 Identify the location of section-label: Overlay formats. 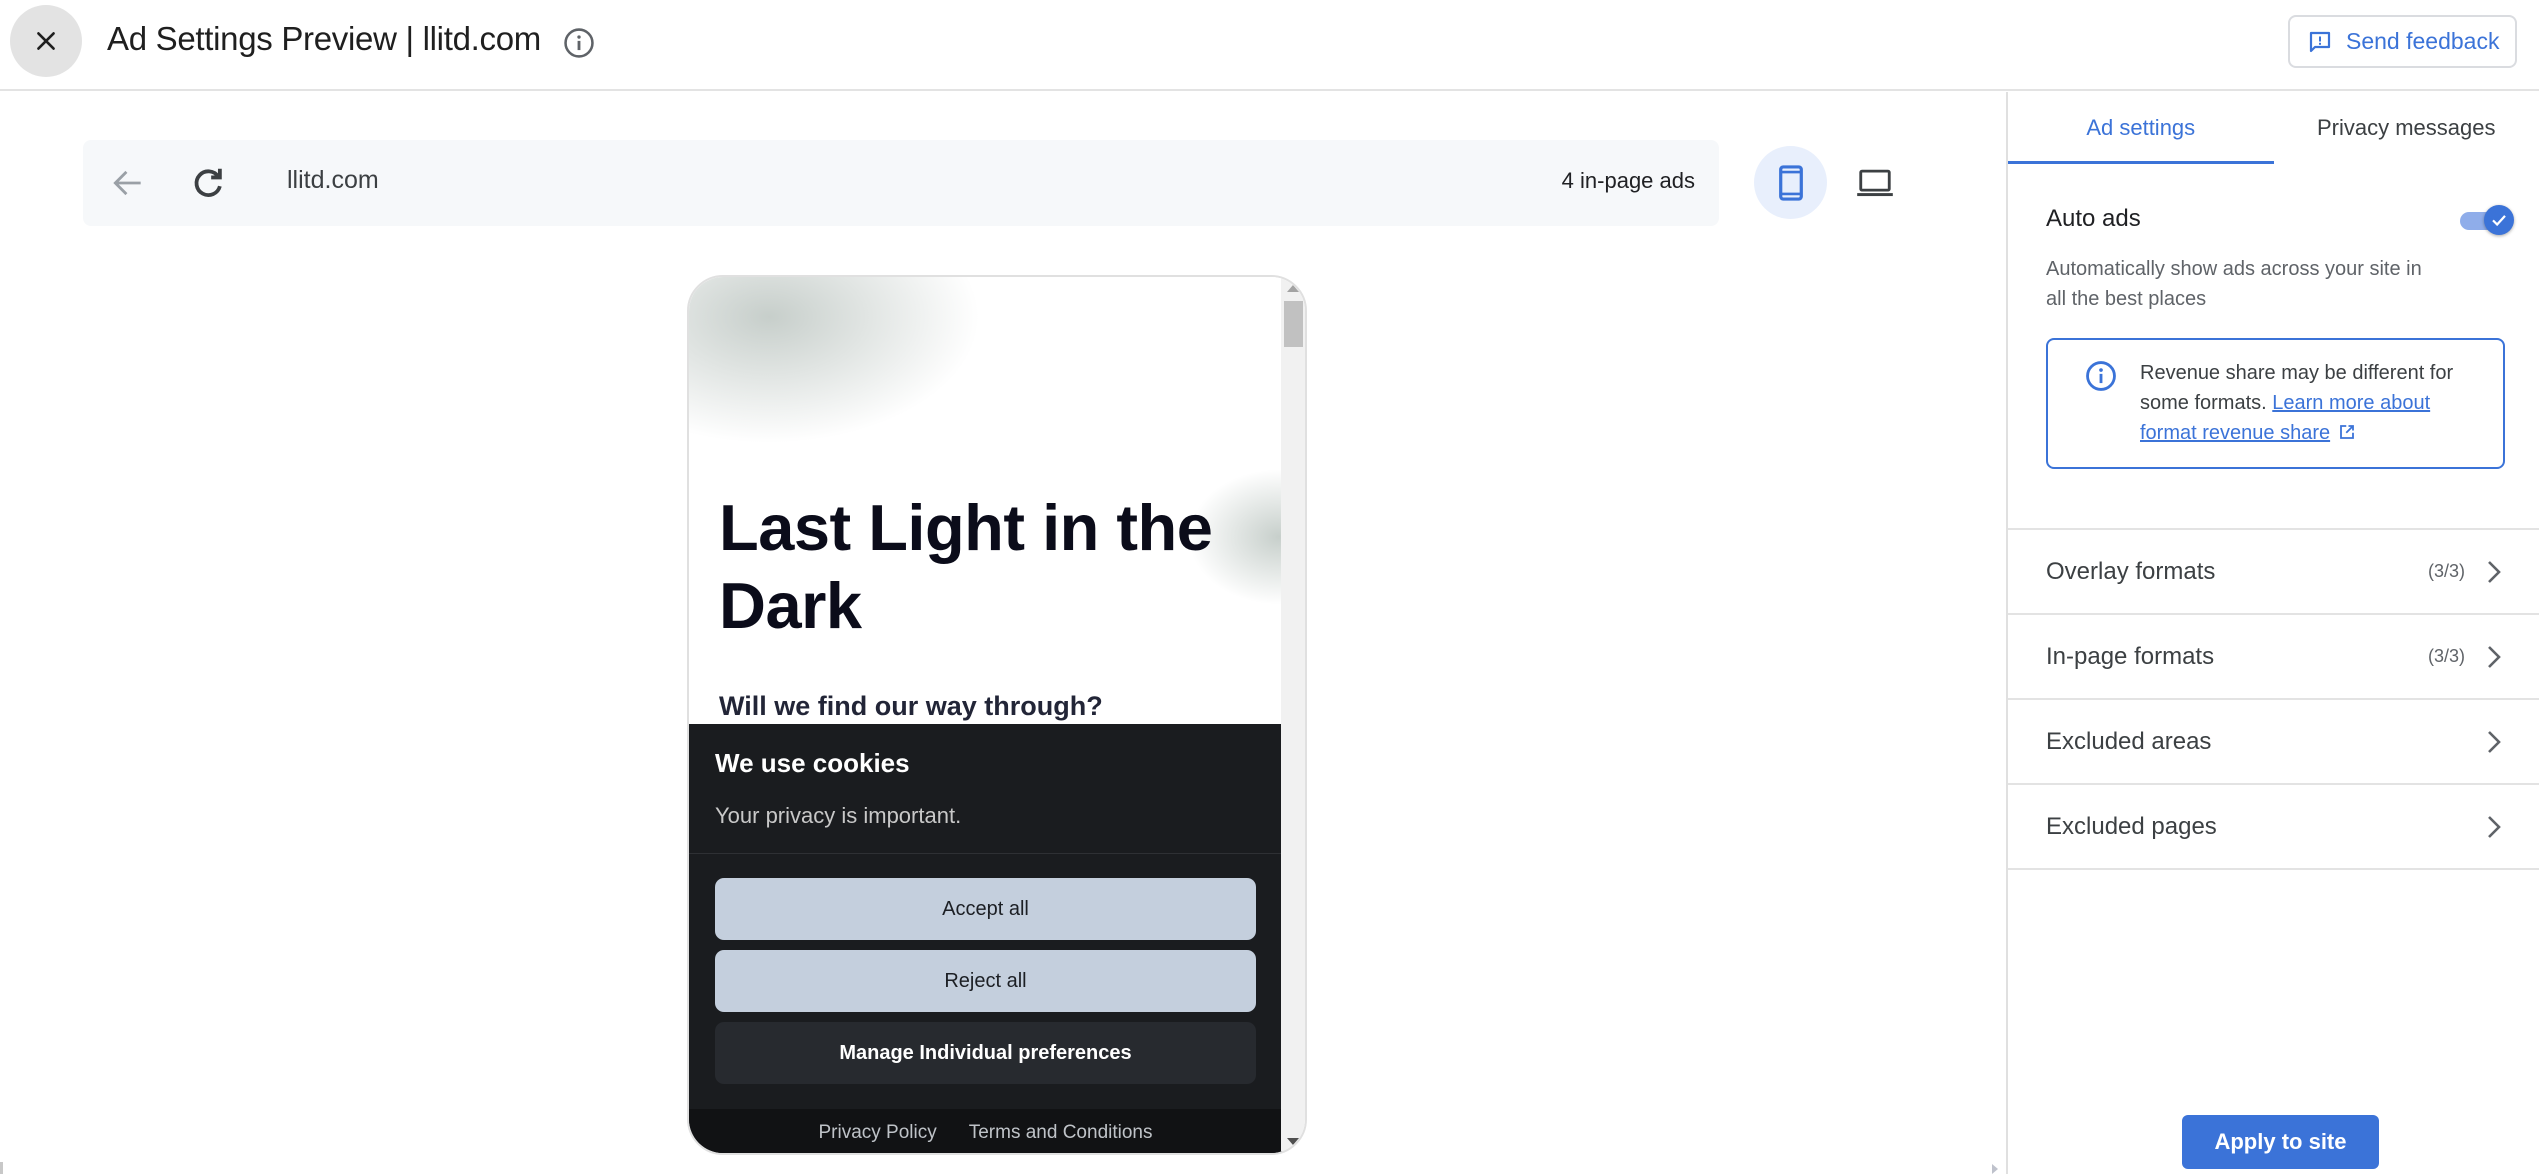
(2131, 571).